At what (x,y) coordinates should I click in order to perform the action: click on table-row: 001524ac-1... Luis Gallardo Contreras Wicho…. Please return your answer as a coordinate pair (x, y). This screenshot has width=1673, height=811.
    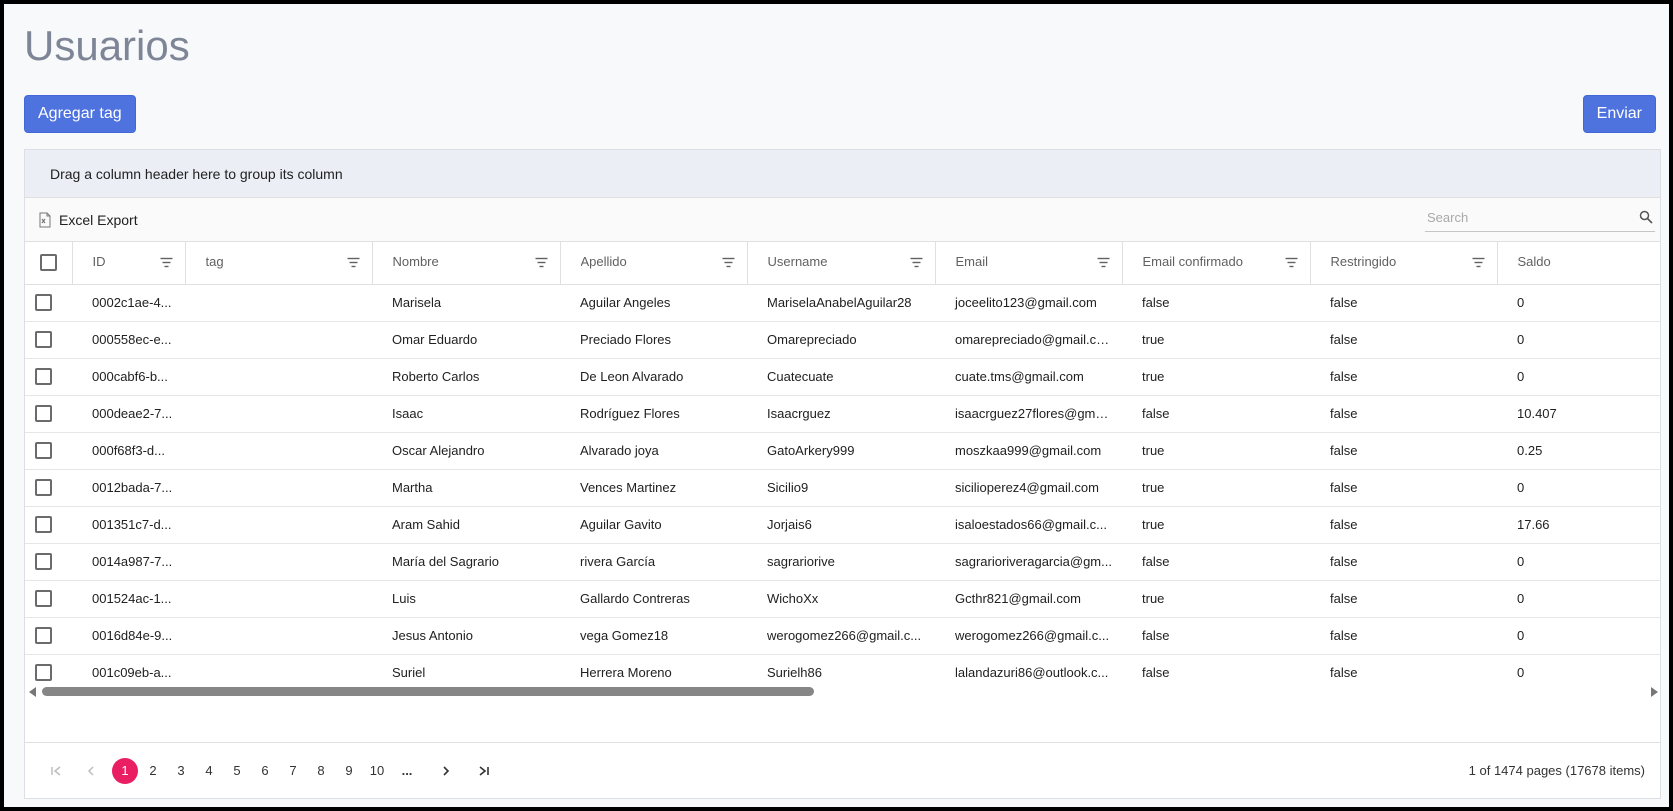
    Looking at the image, I should click on (842, 599).